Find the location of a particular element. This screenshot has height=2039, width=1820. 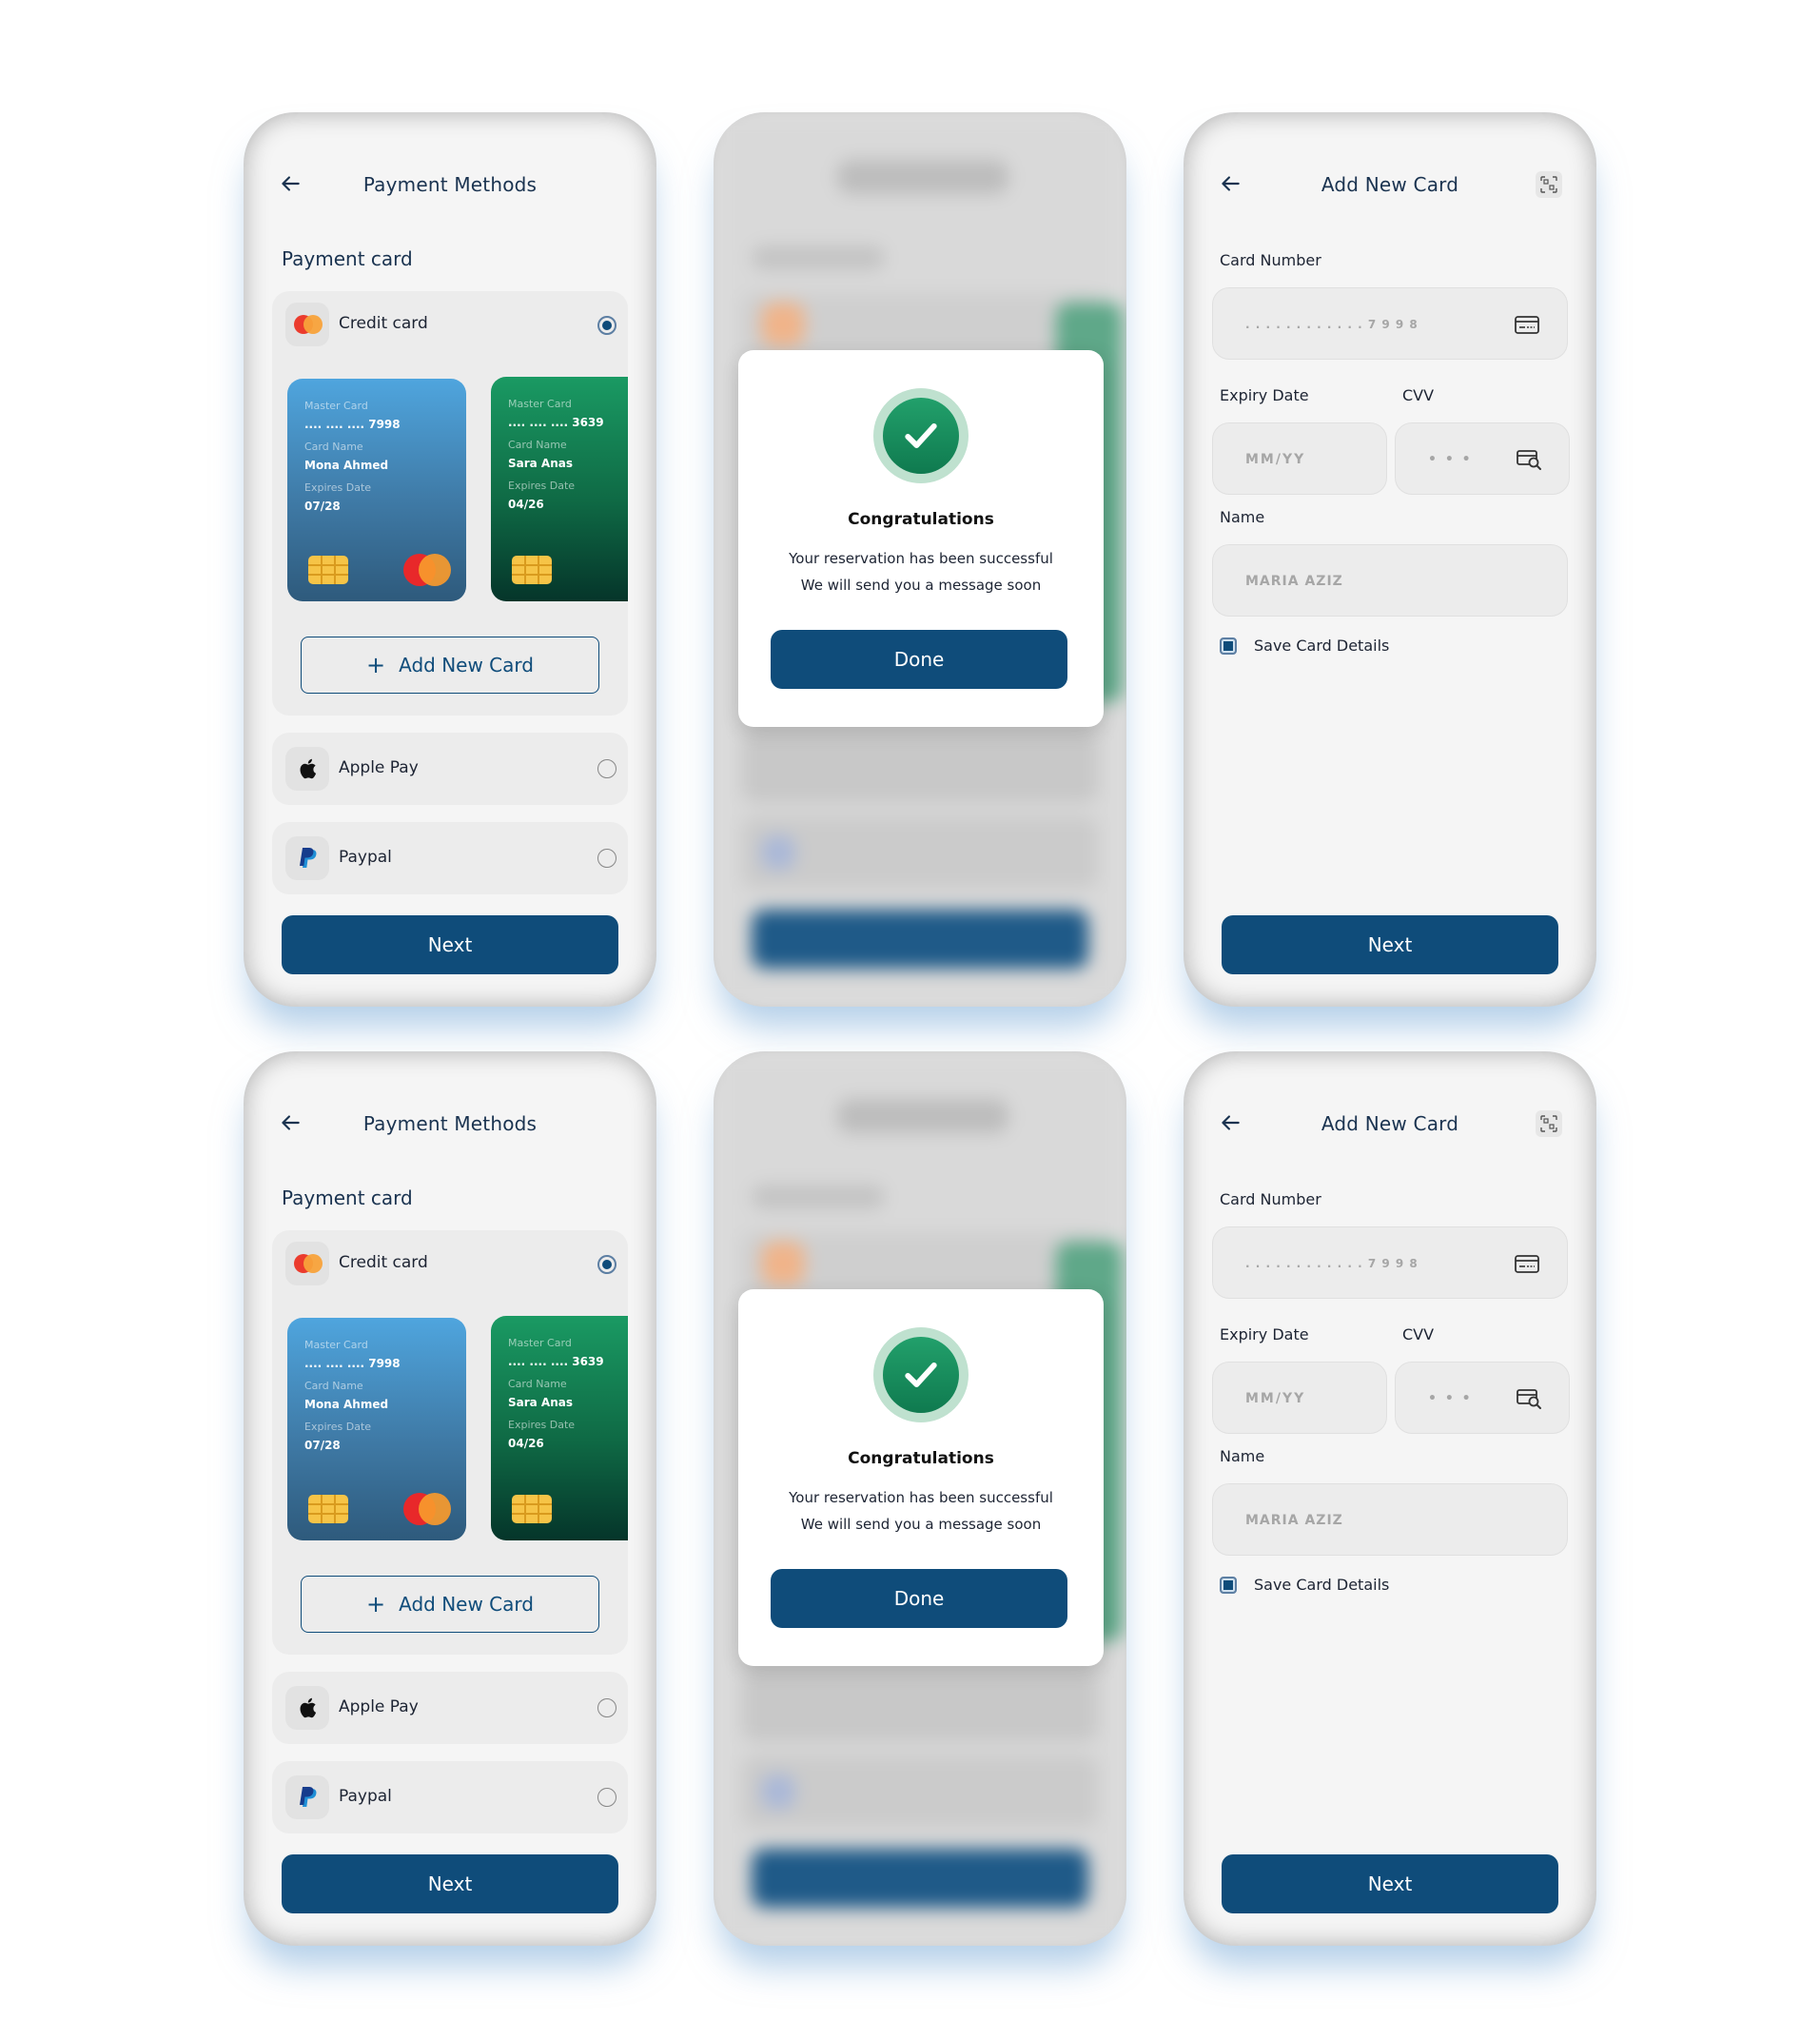

modal-message-line1: Your reservation has been successful is located at coordinates (921, 558).